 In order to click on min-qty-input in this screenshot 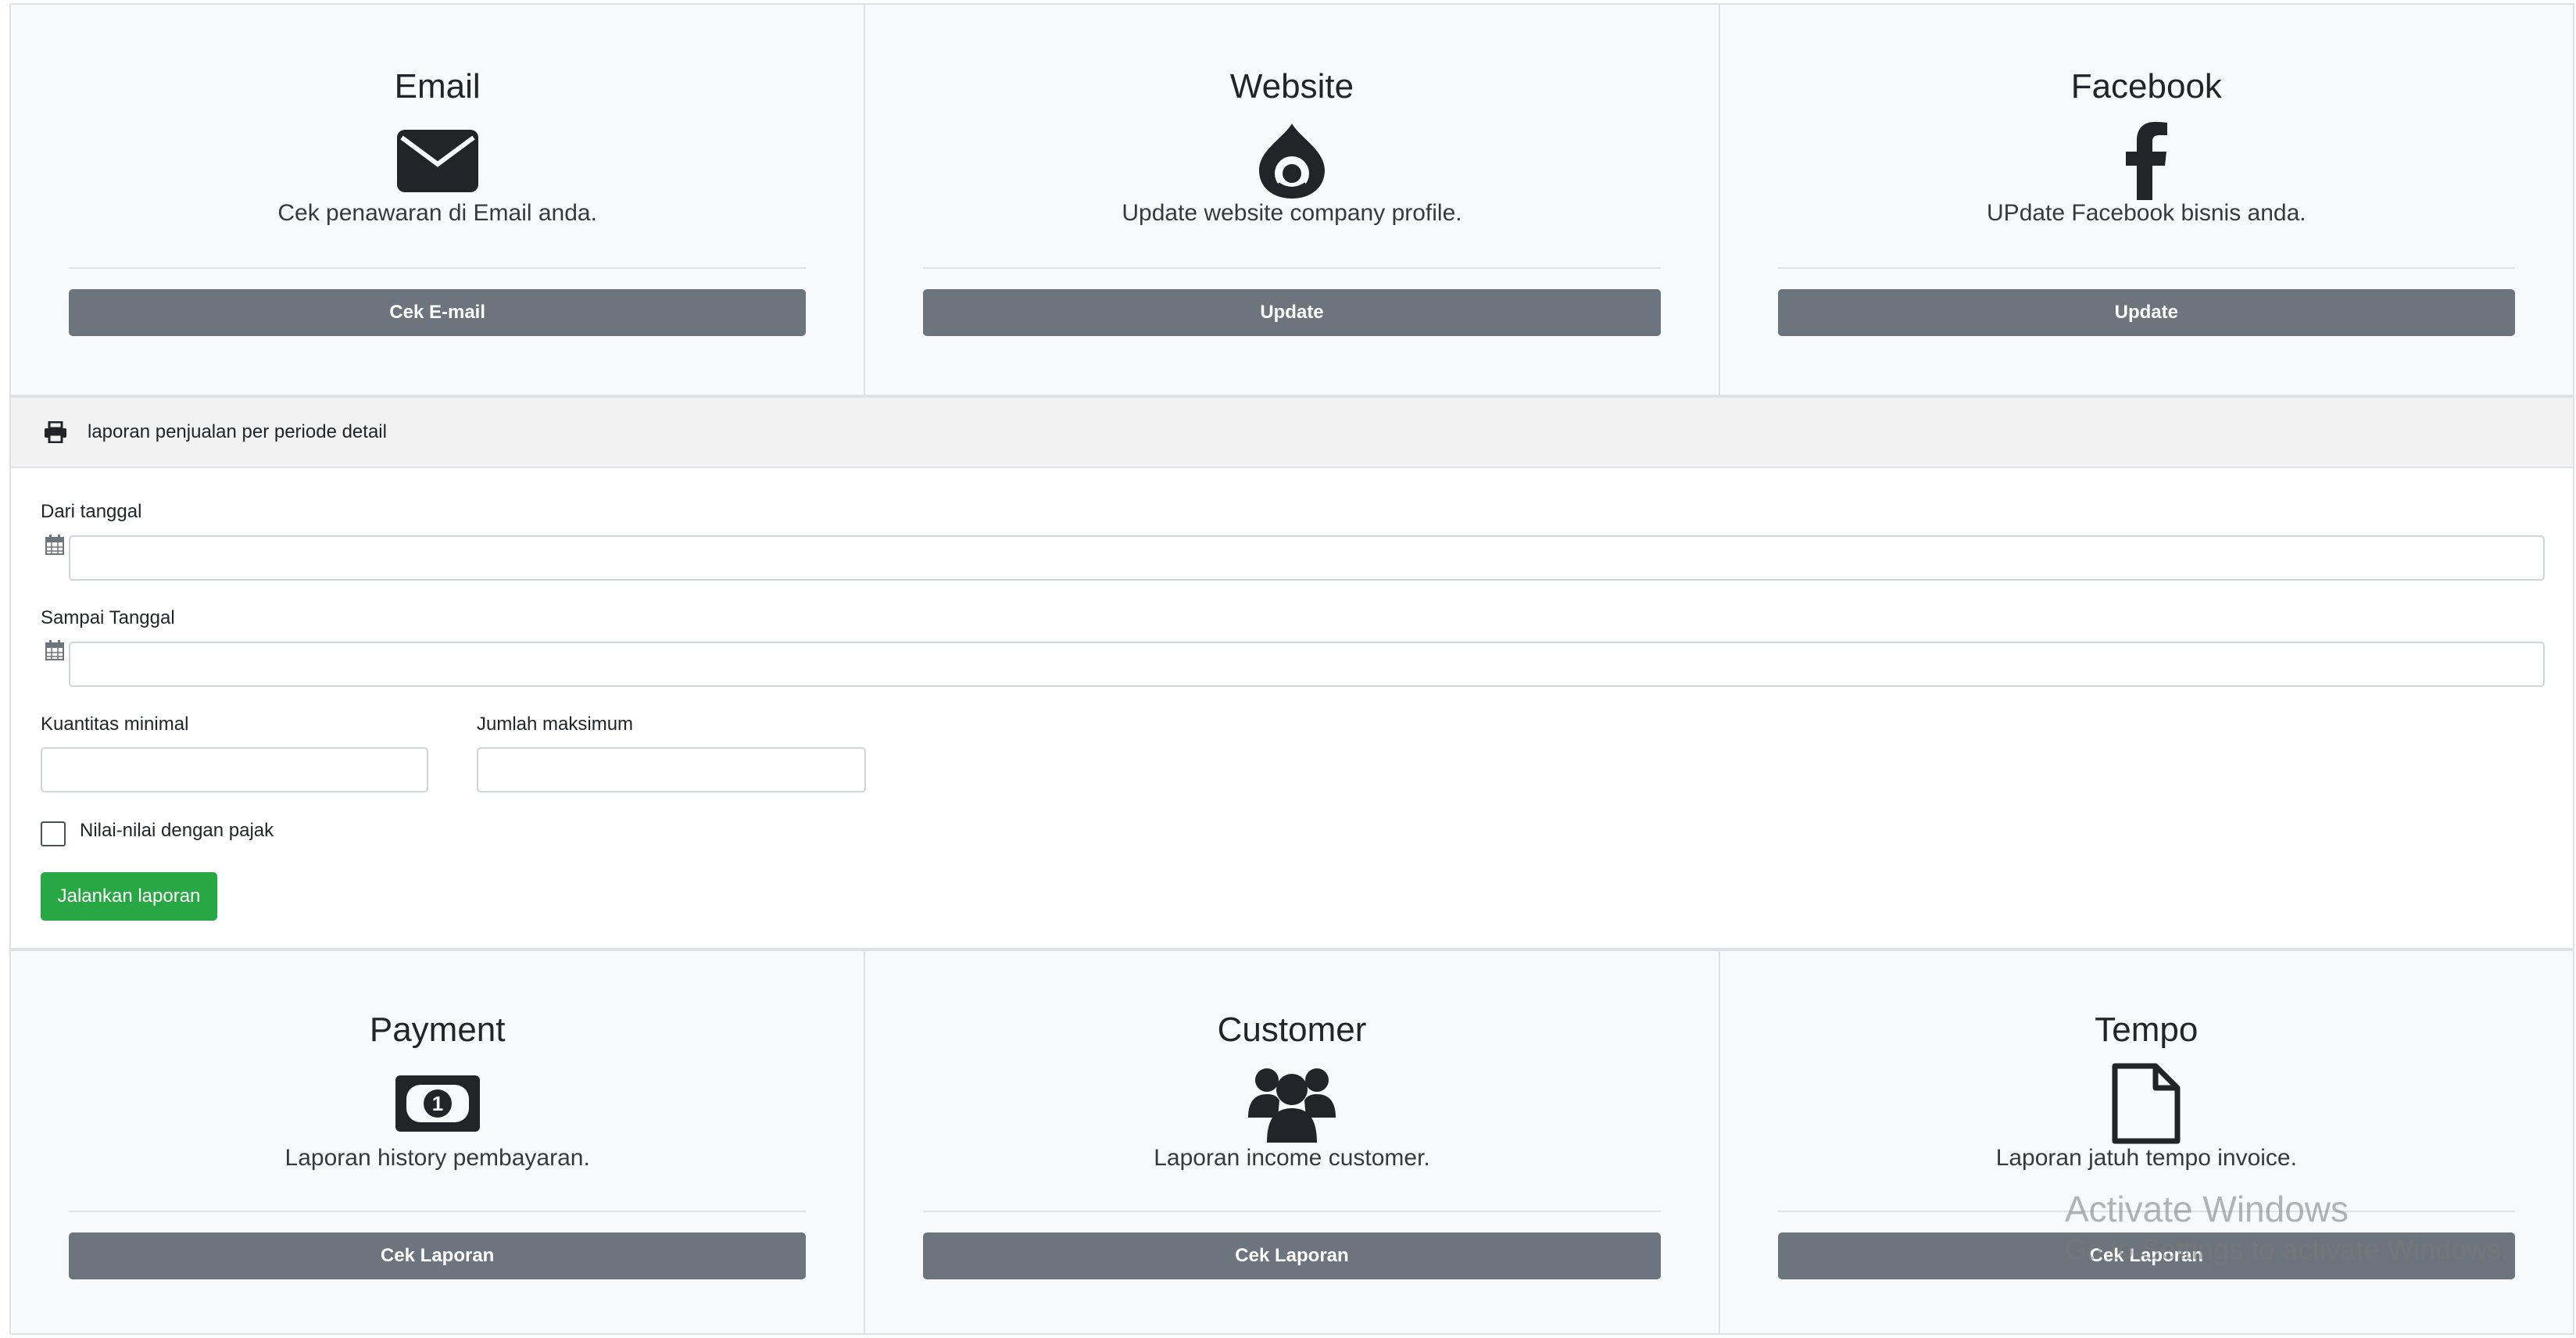, I will do `click(234, 769)`.